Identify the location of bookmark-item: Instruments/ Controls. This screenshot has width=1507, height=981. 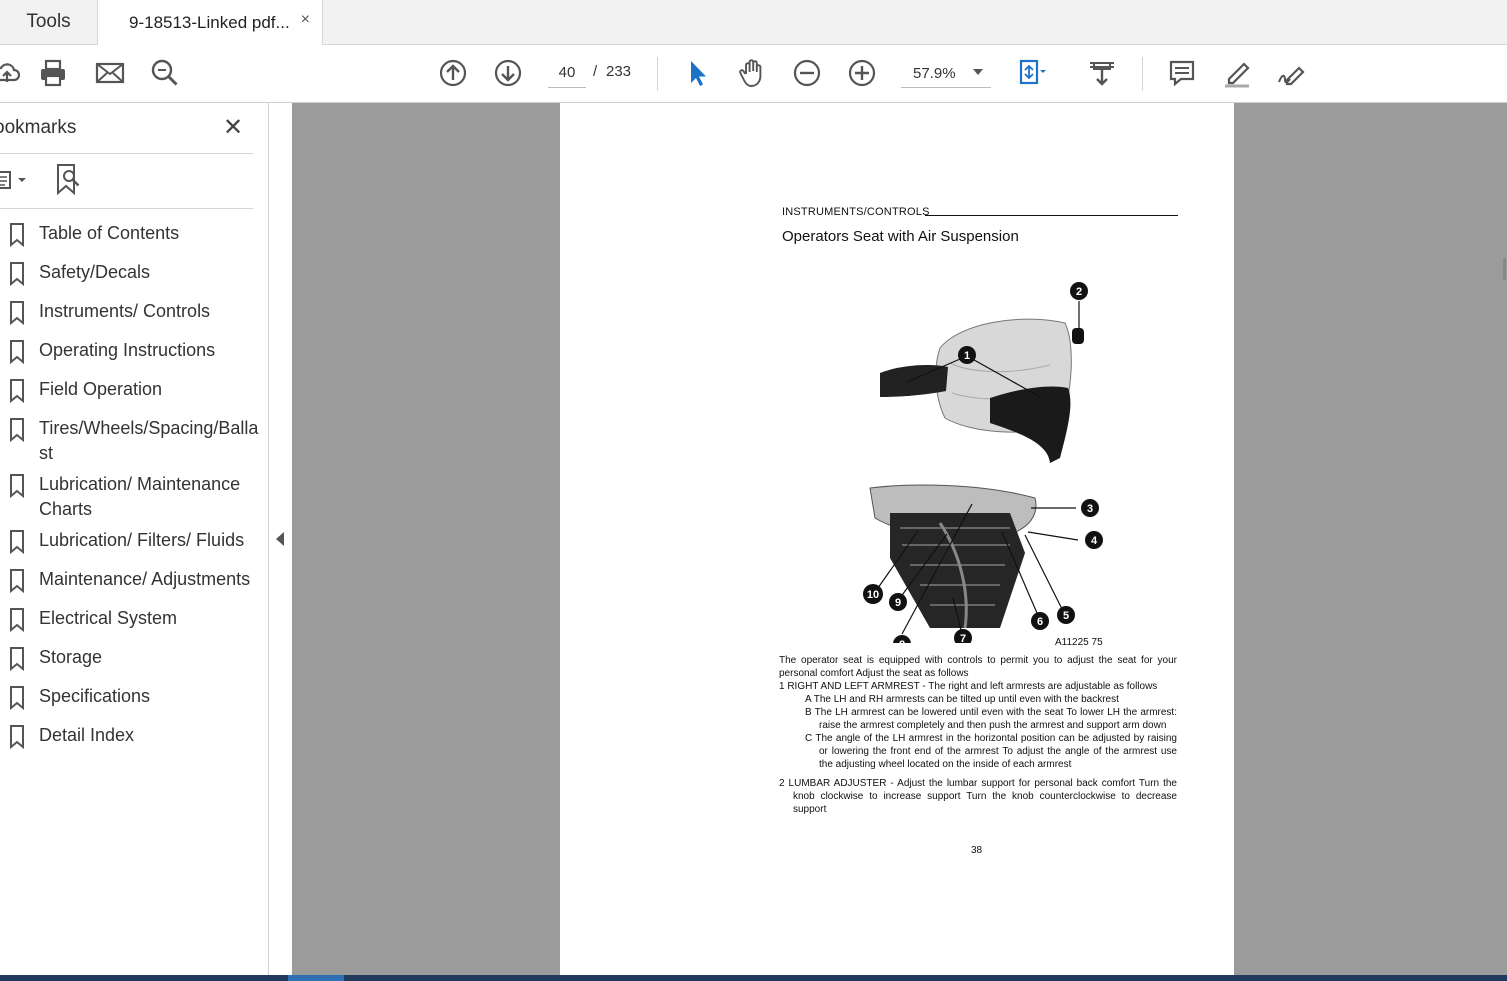
(134, 317).